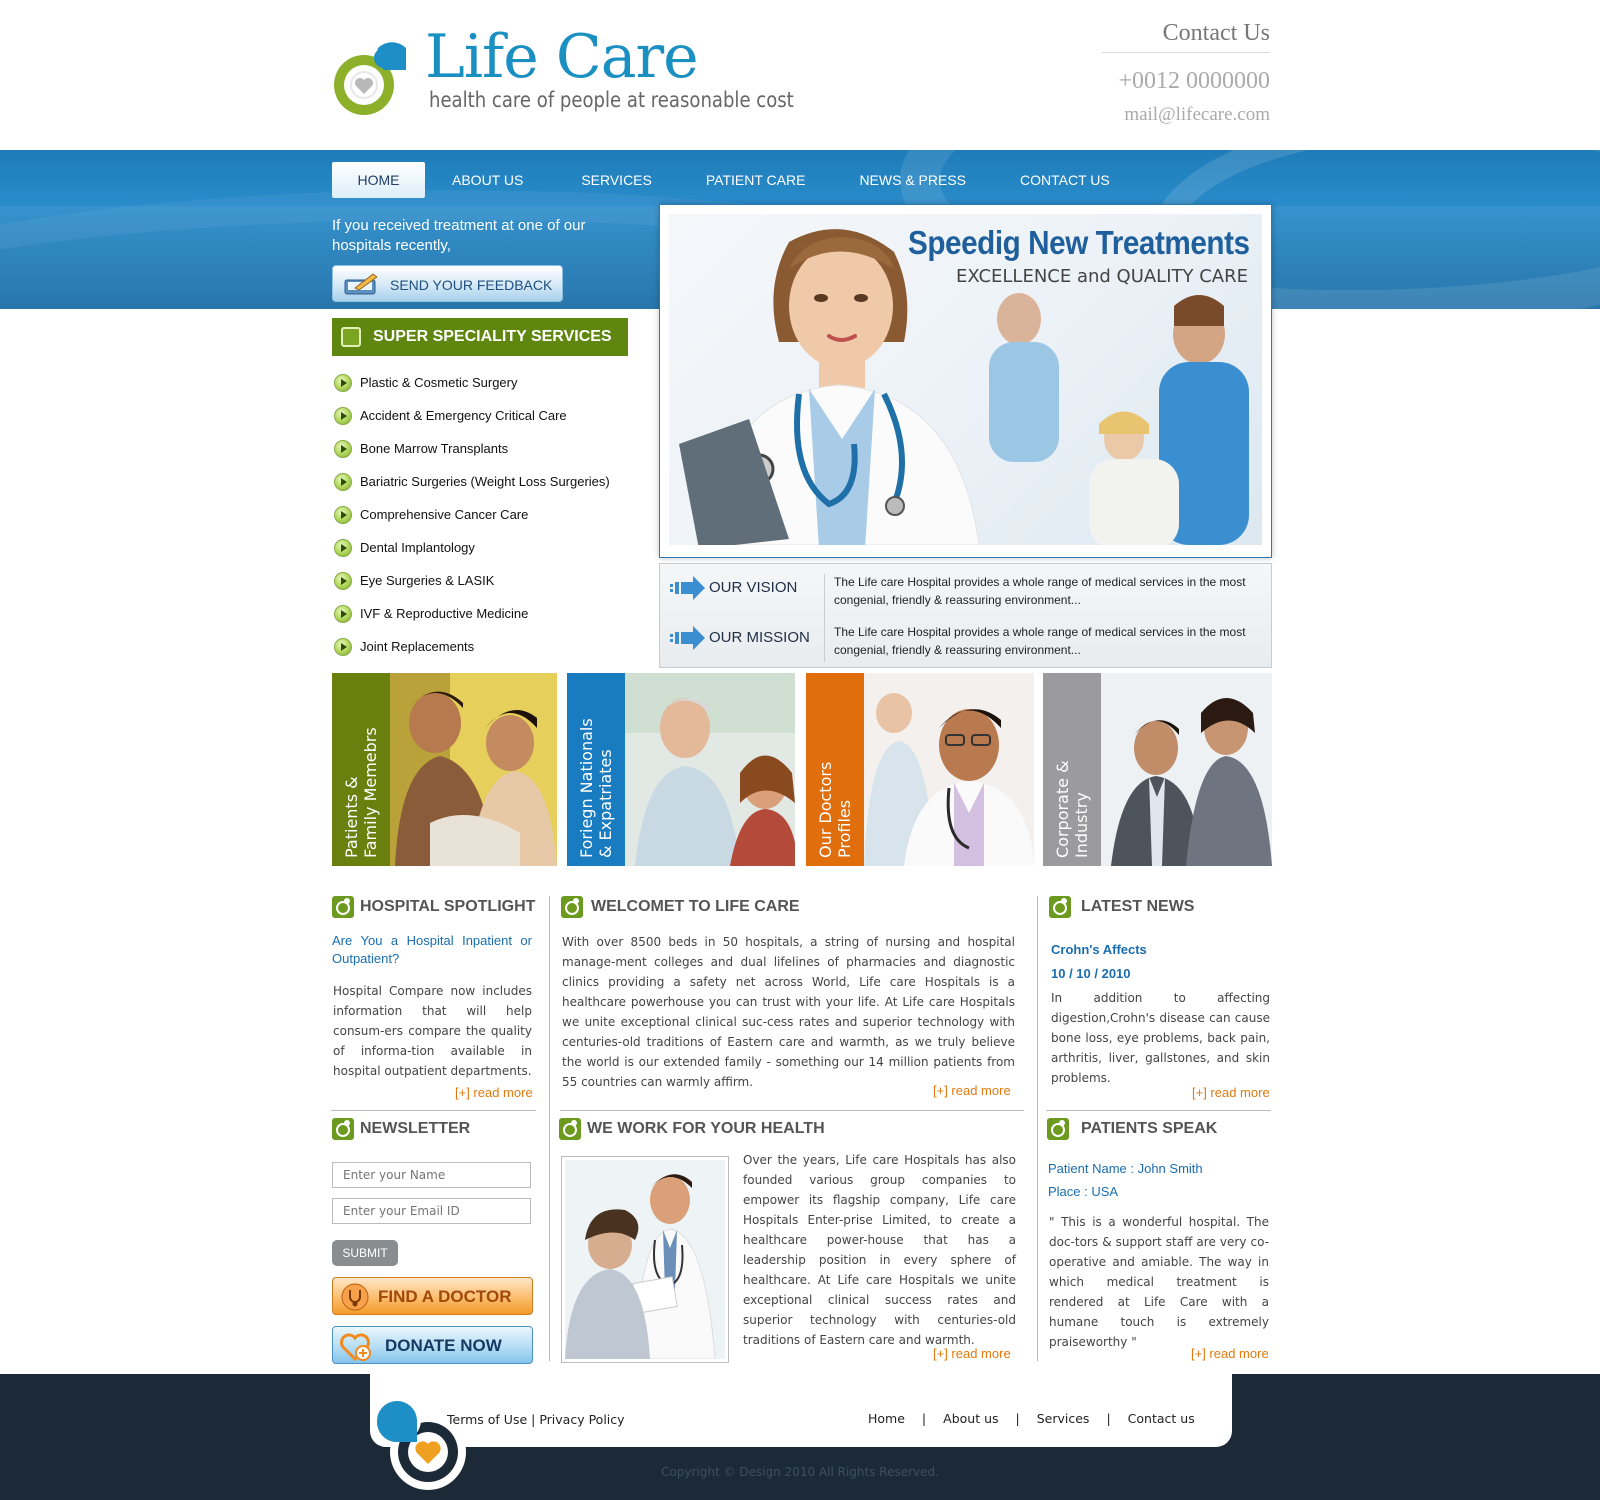 The width and height of the screenshot is (1600, 1500). I want to click on heart-donate-icon, so click(355, 1347).